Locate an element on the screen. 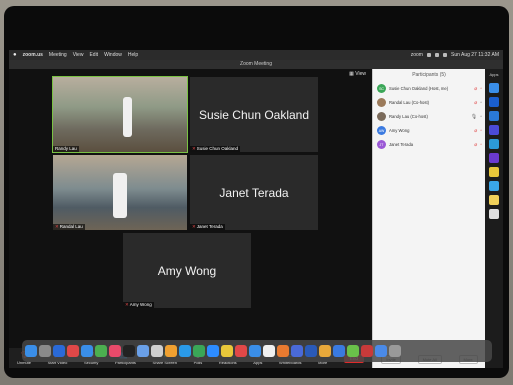  name-tile-amy: Amy Wong ✕Amy Wong is located at coordinates (187, 270).